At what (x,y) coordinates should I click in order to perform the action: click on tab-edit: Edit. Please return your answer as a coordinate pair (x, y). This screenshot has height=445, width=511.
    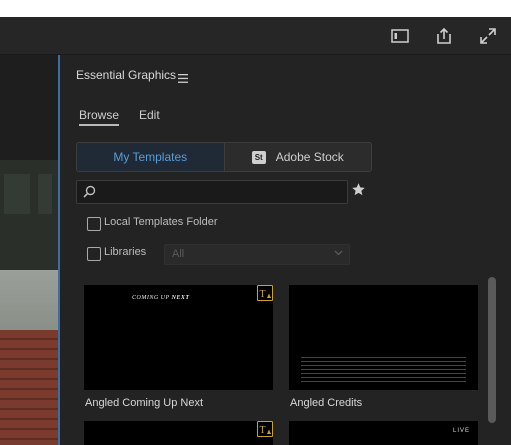
    Looking at the image, I should click on (149, 115).